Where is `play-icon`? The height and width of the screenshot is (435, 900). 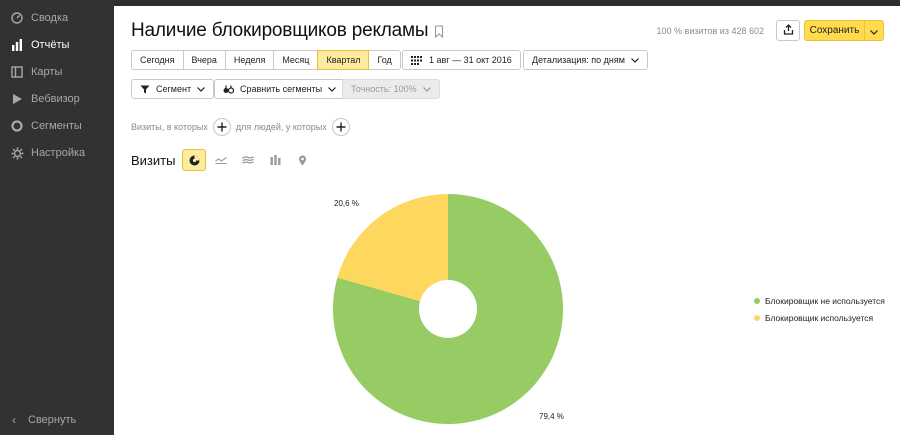
play-icon is located at coordinates (17, 99).